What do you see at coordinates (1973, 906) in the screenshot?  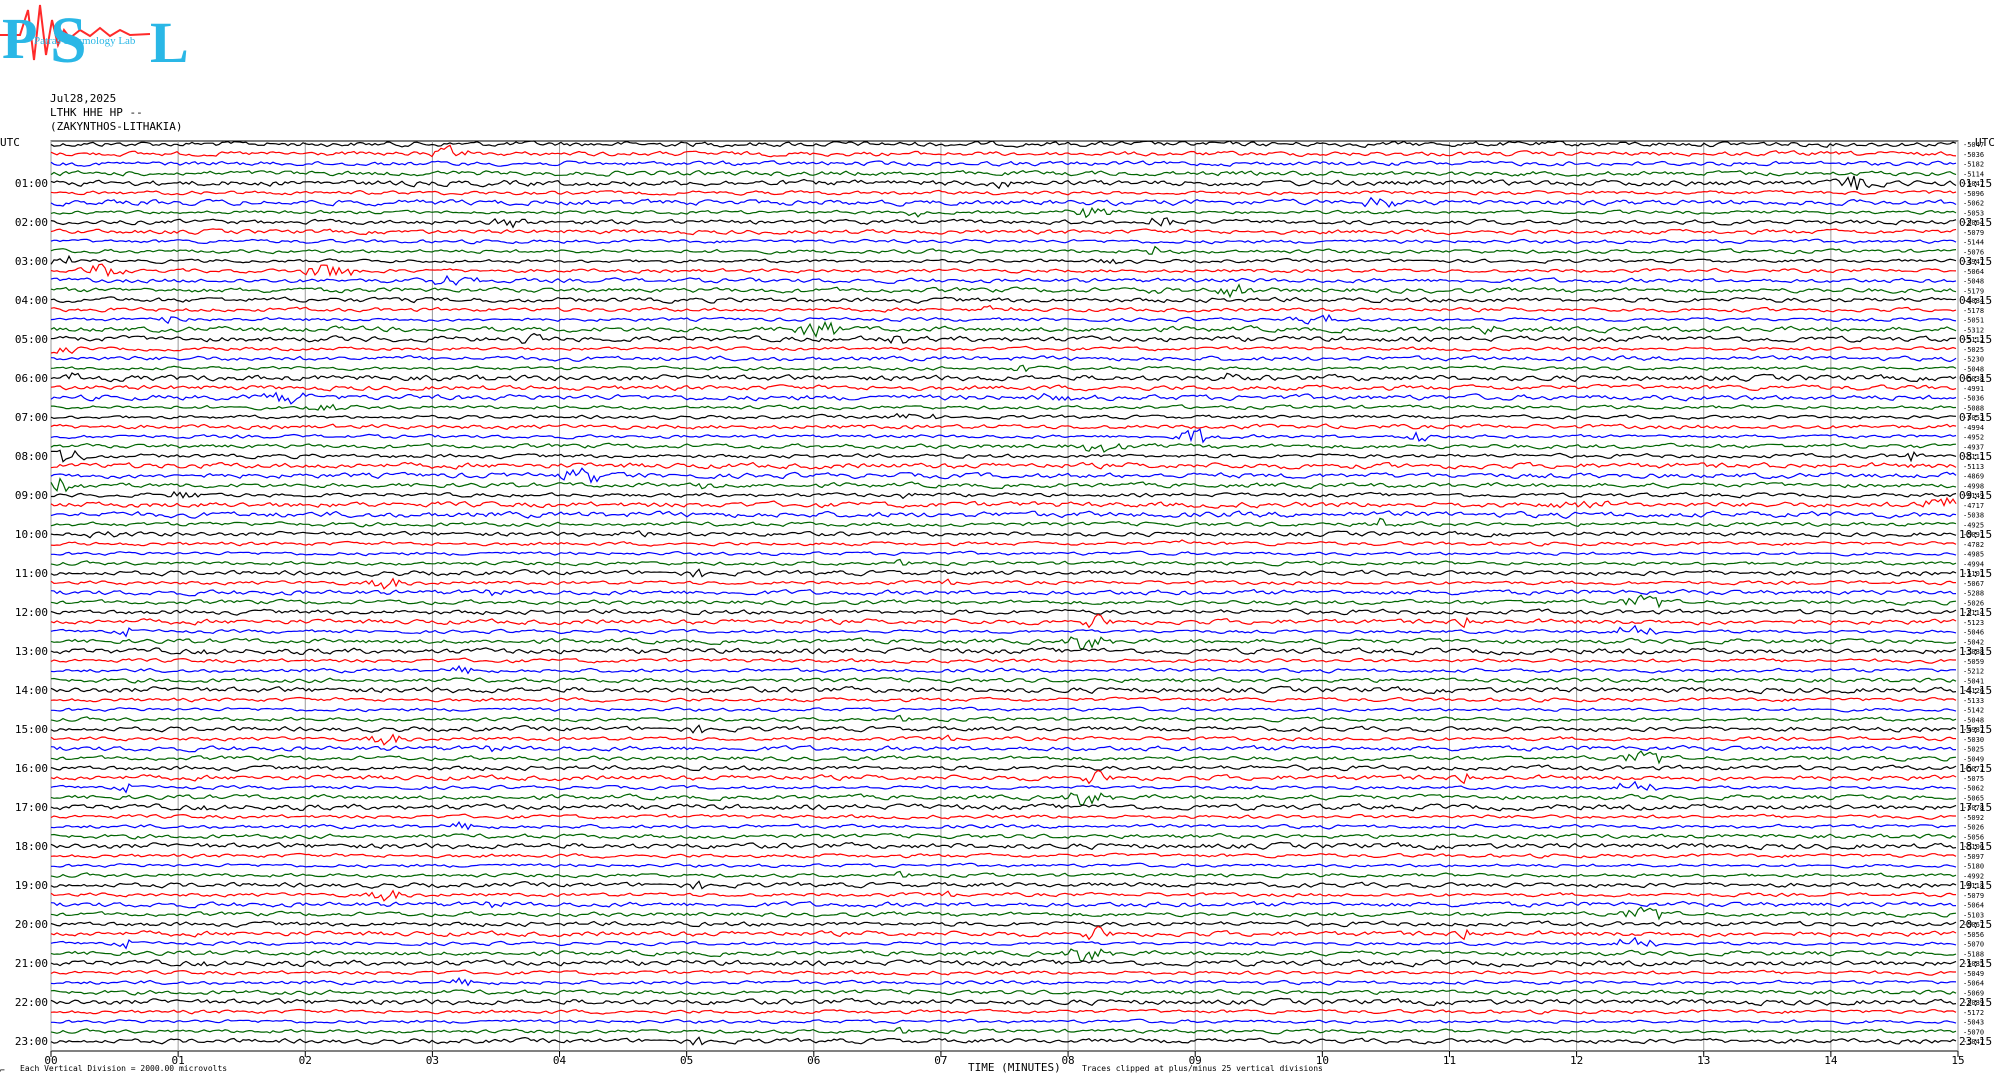 I see `trace-offset-label: -5064` at bounding box center [1973, 906].